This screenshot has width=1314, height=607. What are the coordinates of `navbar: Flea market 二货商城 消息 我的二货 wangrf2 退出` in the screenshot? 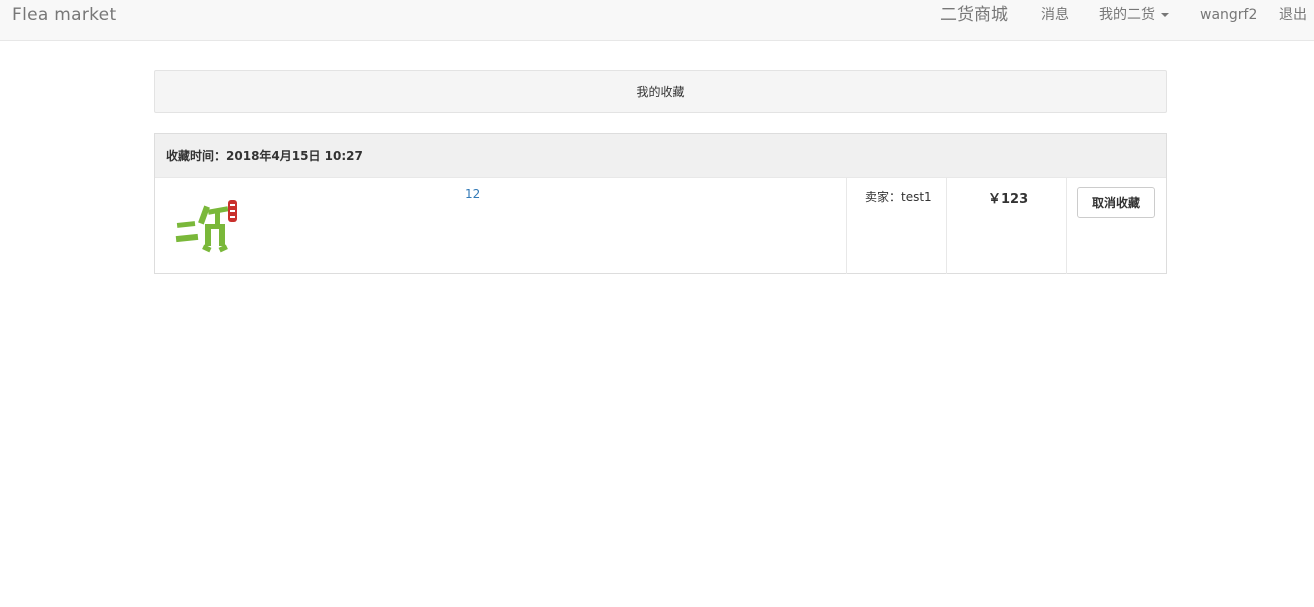 It's located at (657, 20).